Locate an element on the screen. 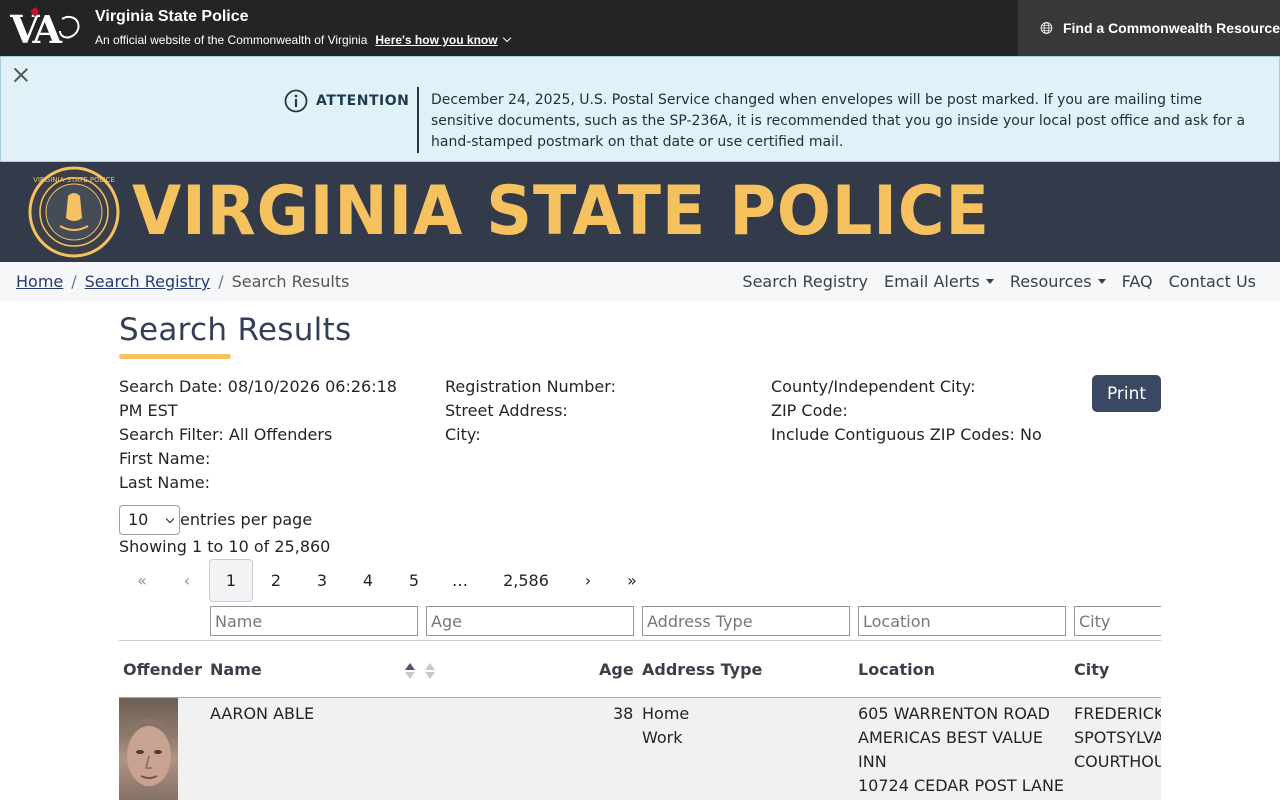  column-header-address-type: Address Type is located at coordinates (702, 669).